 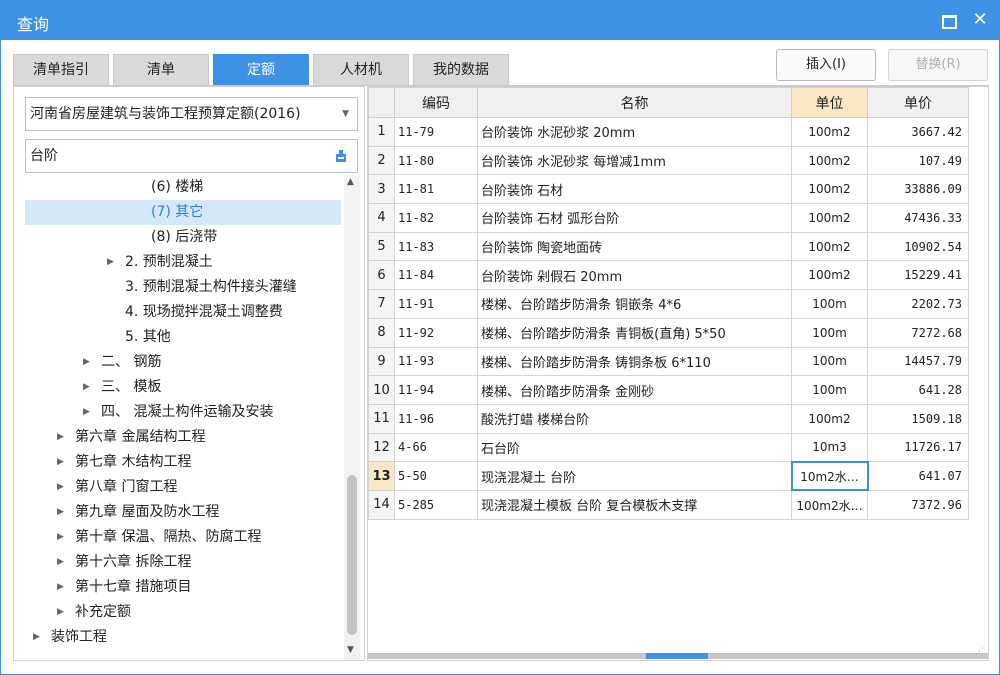 I want to click on splitter-handle, so click(x=677, y=656).